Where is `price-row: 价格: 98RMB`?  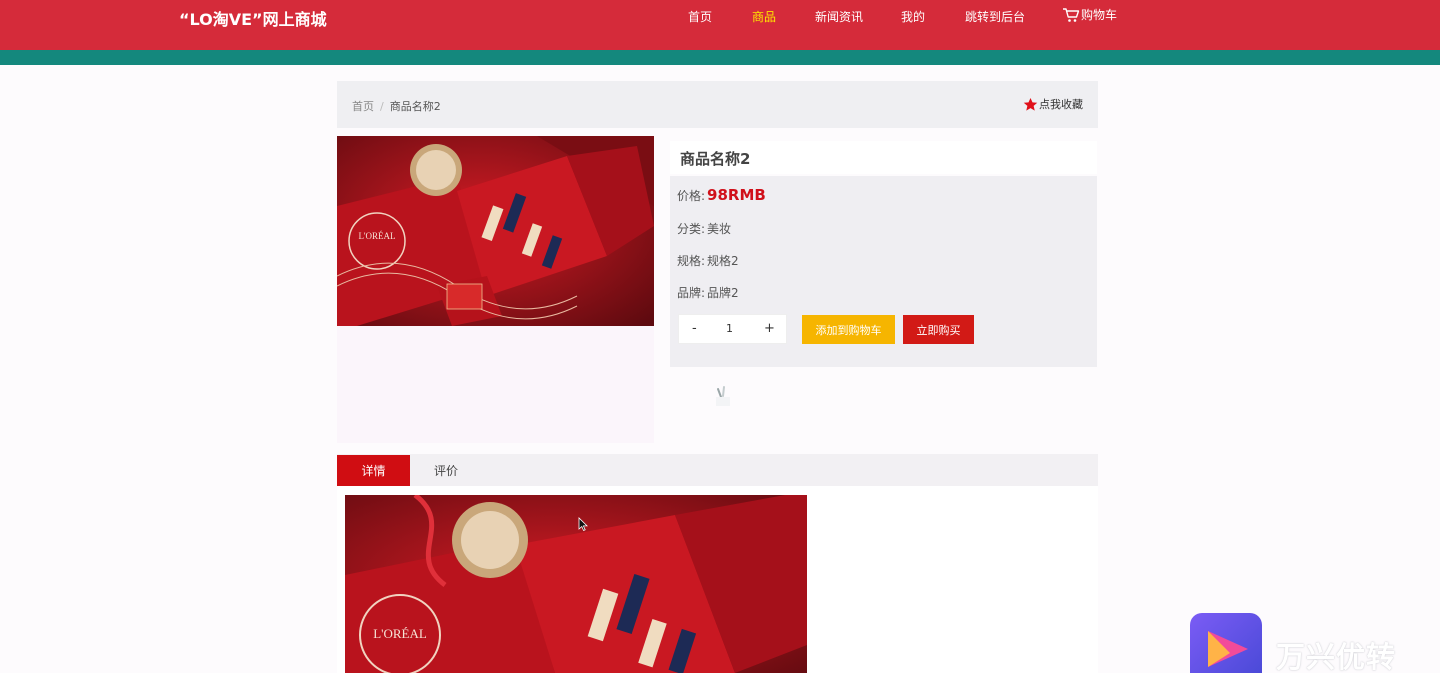
price-row: 价格: 98RMB is located at coordinates (721, 195).